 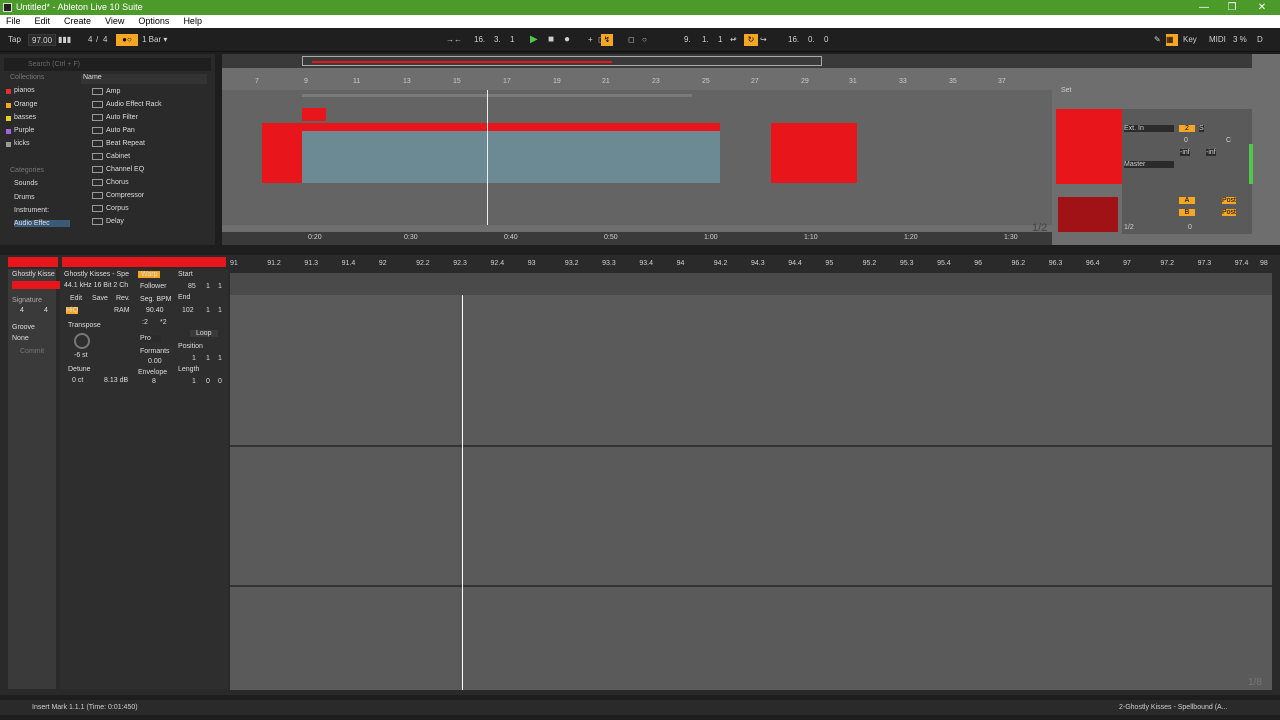 What do you see at coordinates (105, 40) in the screenshot?
I see `sig-den: 4` at bounding box center [105, 40].